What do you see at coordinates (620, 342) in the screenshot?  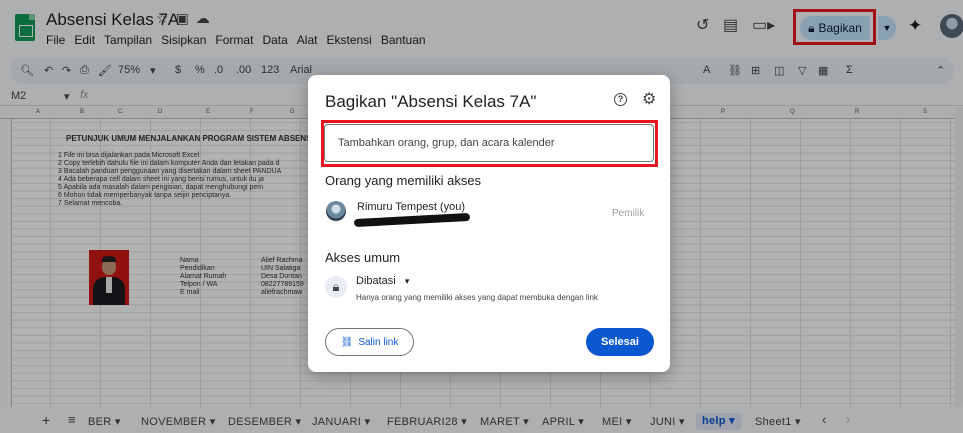 I see `done-button: Selesai` at bounding box center [620, 342].